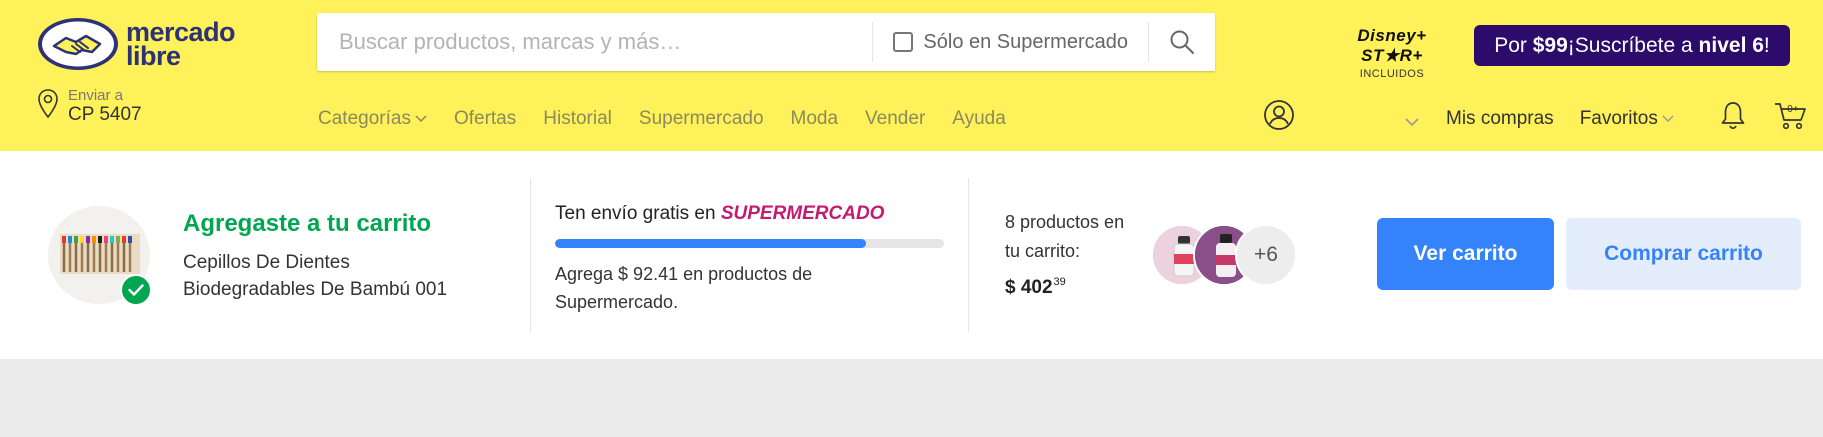  Describe the element at coordinates (701, 119) in the screenshot. I see `nav-supermarket: Supermercado` at that location.